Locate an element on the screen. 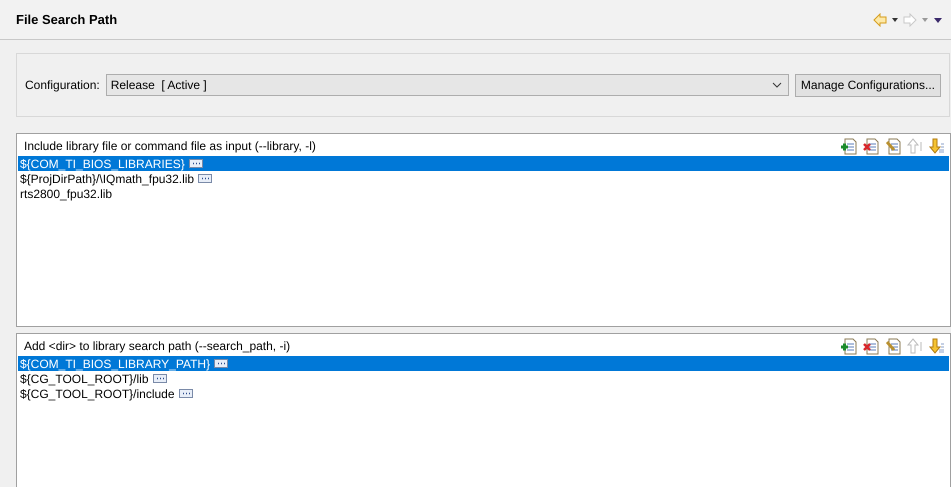 This screenshot has height=487, width=951. list-item-text: ${COM_TI_BIOS_LIBRARIES} is located at coordinates (102, 163).